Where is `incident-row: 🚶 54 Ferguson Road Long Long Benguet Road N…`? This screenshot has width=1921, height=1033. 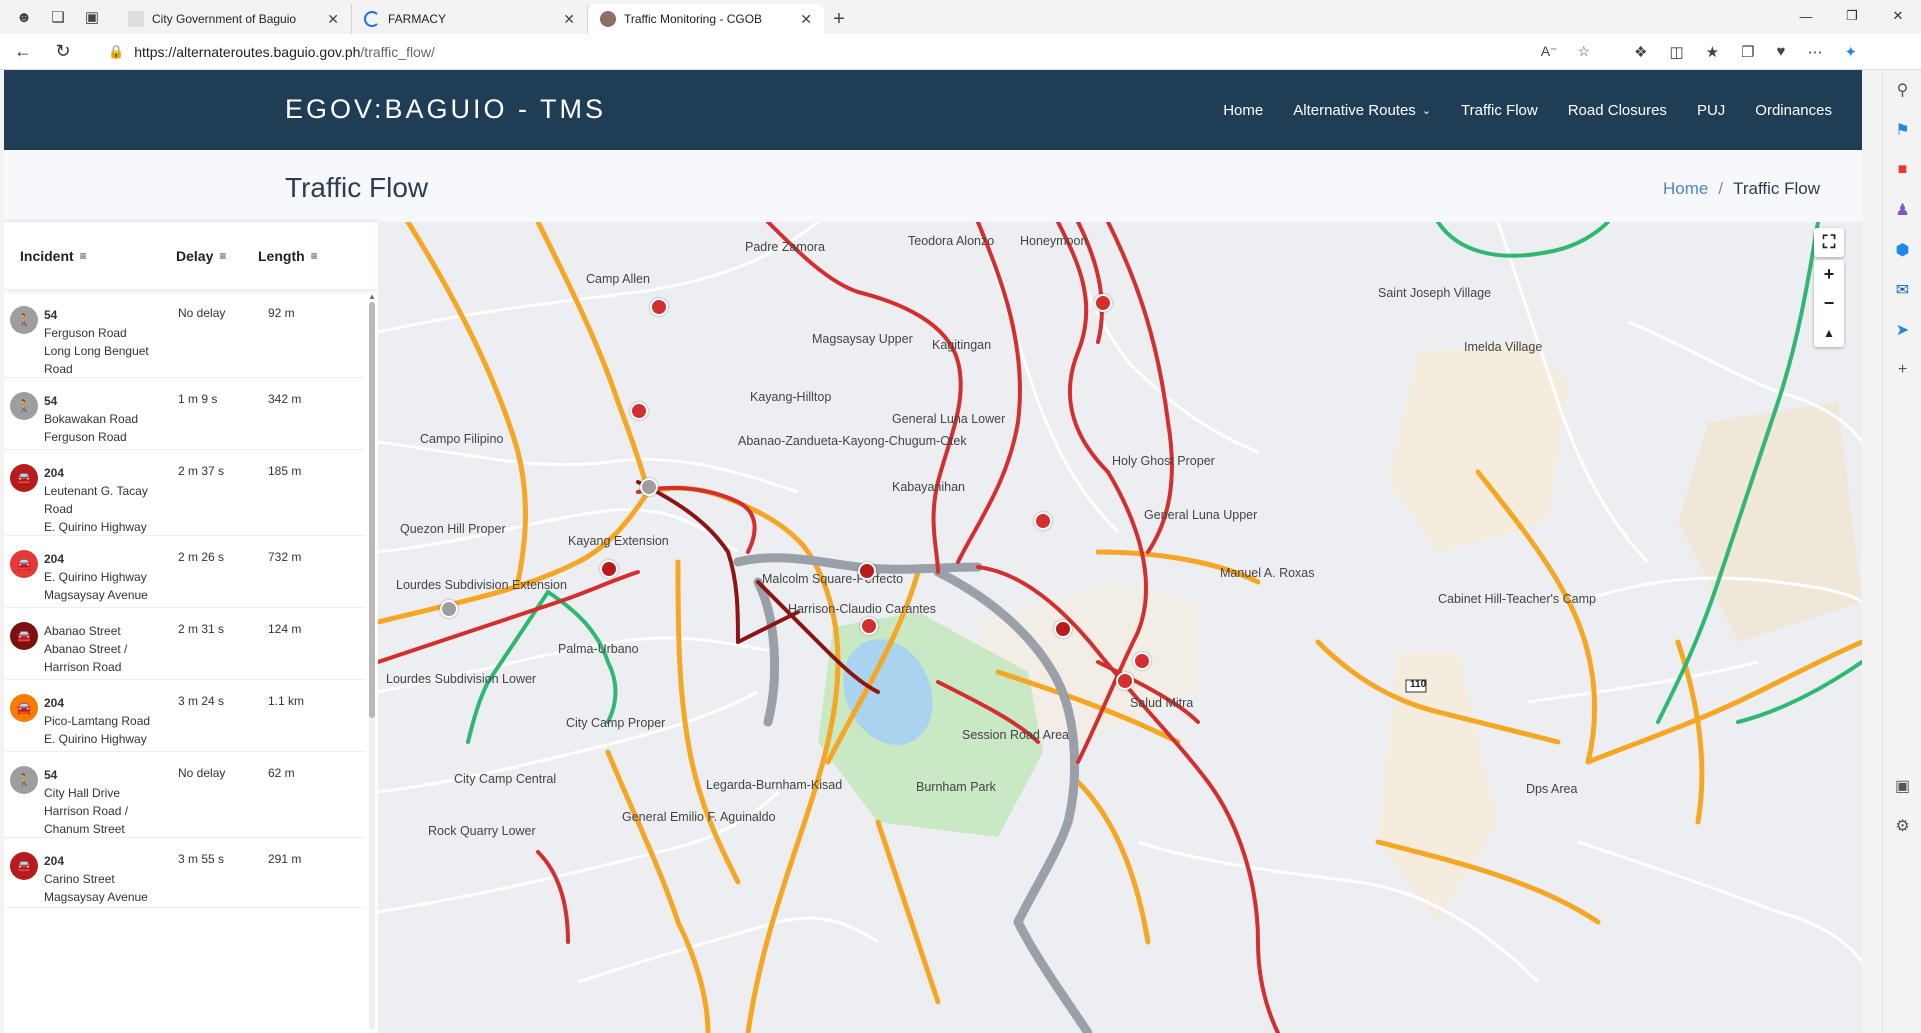 incident-row: 🚶 54 Ferguson Road Long Long Benguet Road N… is located at coordinates (184, 335).